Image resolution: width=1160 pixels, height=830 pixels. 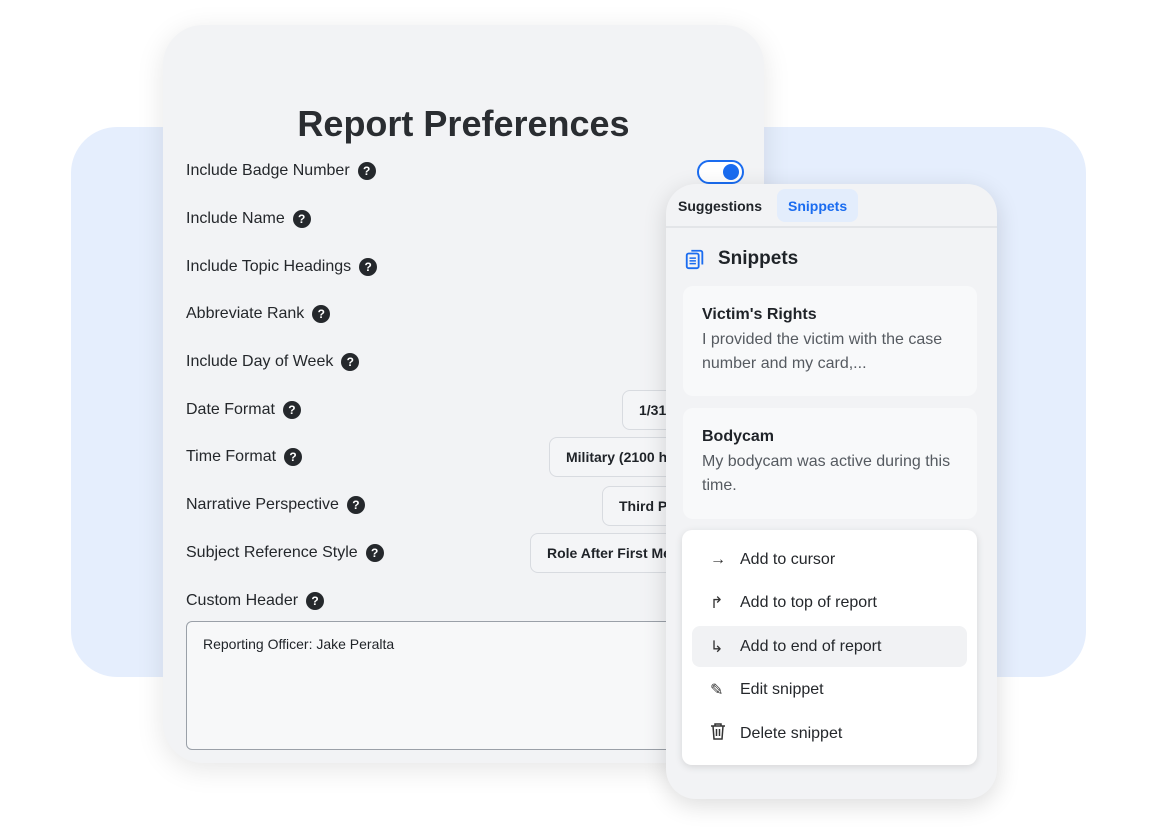 I want to click on menu-item-add-to-top: ↱ Add to top of report, so click(x=829, y=603).